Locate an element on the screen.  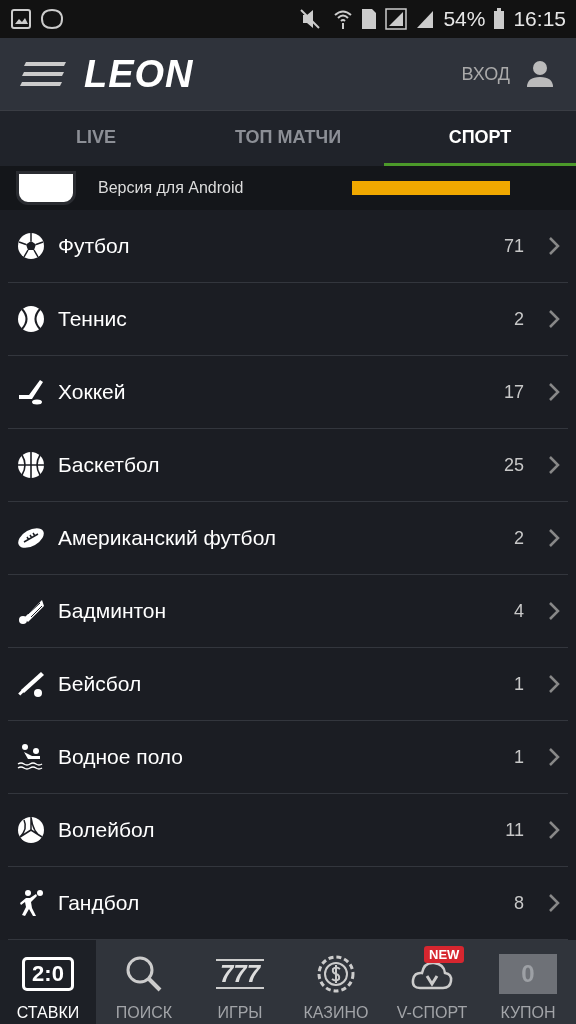
soccer-ball-icon is located at coordinates (31, 246).